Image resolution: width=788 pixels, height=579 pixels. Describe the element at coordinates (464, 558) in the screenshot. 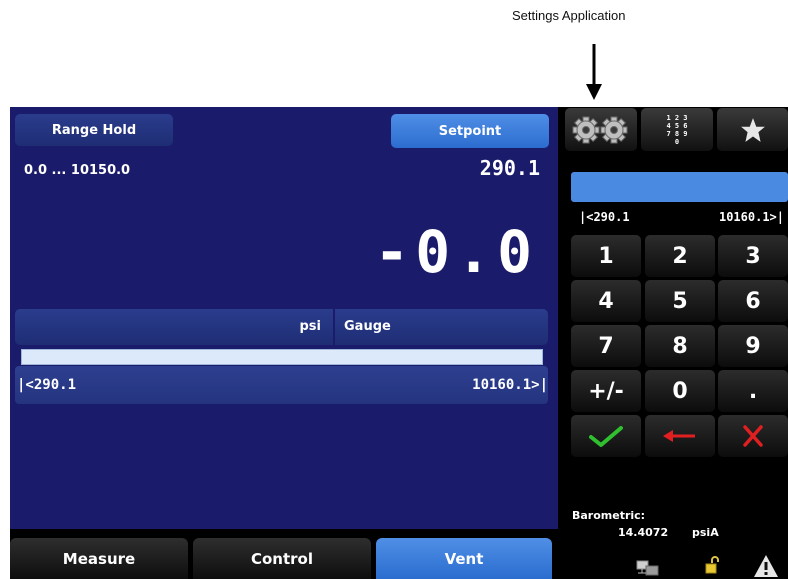

I see `tab-vent: Vent` at that location.